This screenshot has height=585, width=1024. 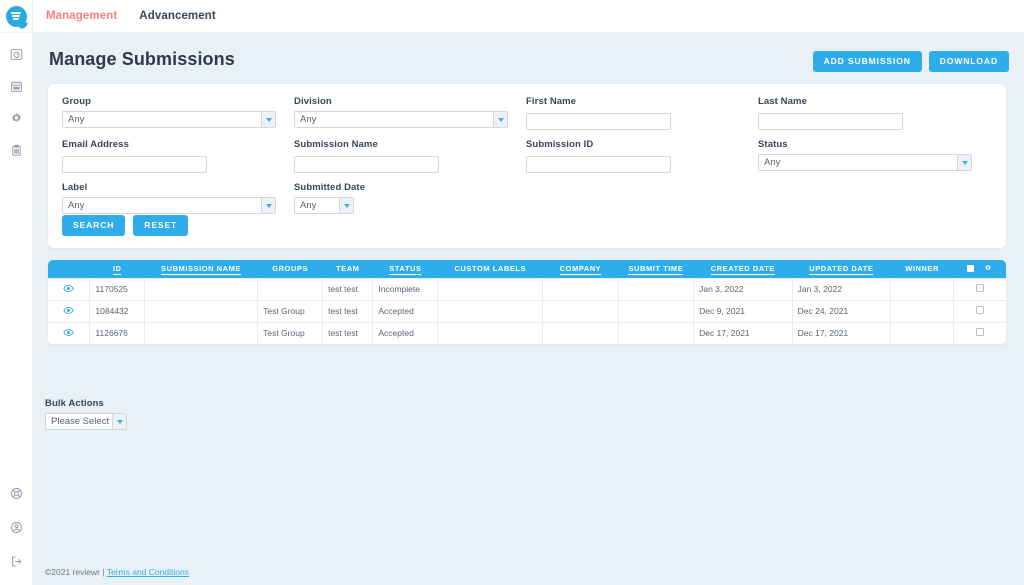 What do you see at coordinates (16, 118) in the screenshot?
I see `gear-icon` at bounding box center [16, 118].